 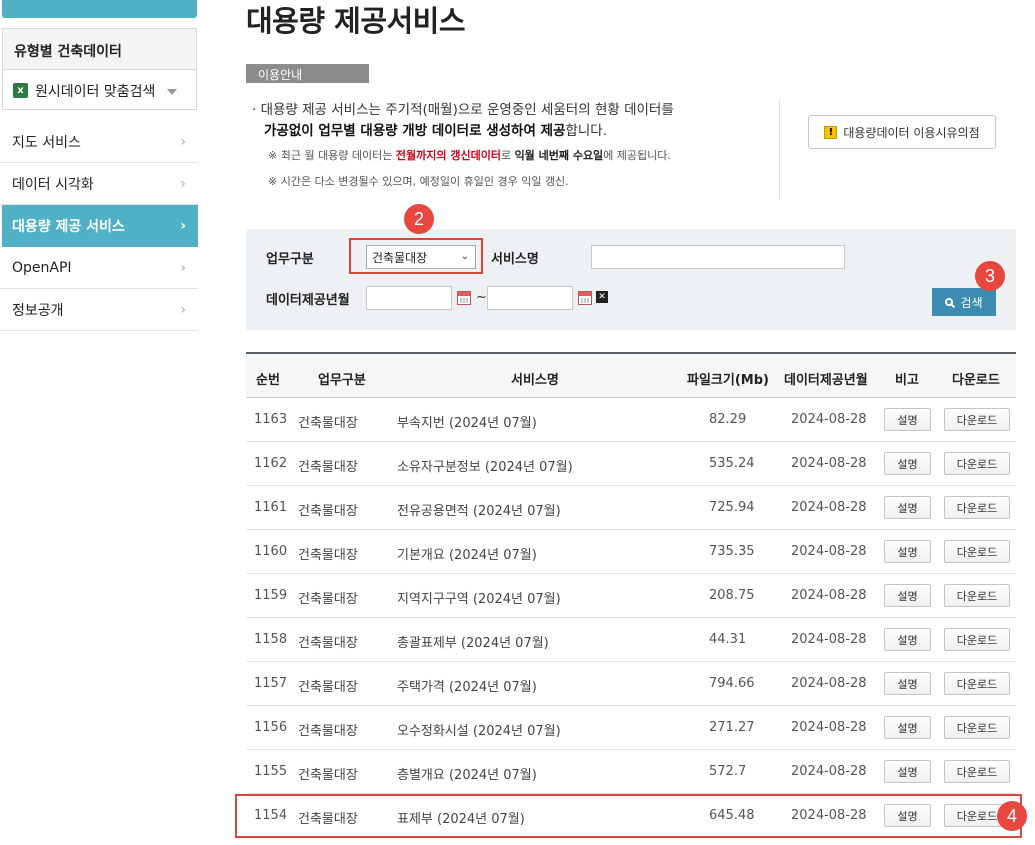 What do you see at coordinates (728, 419) in the screenshot?
I see `cell-size: 82.29` at bounding box center [728, 419].